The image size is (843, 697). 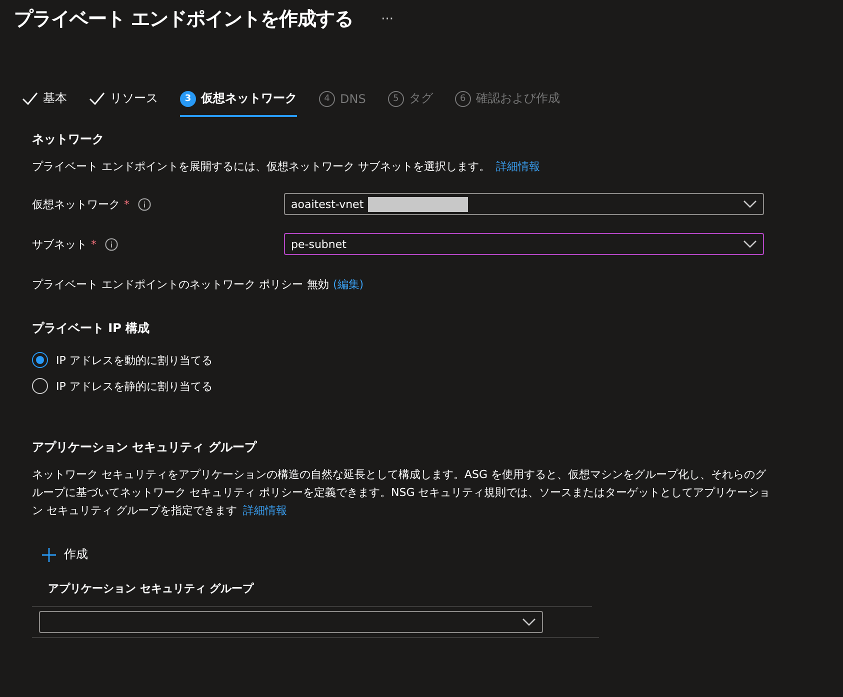 What do you see at coordinates (123, 100) in the screenshot?
I see `wizard-tab: リソース` at bounding box center [123, 100].